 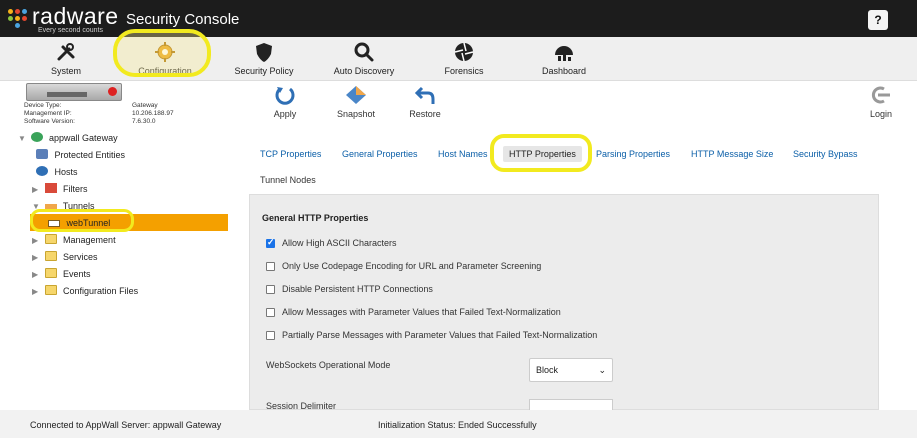 I want to click on entities-icon, so click(x=42, y=154).